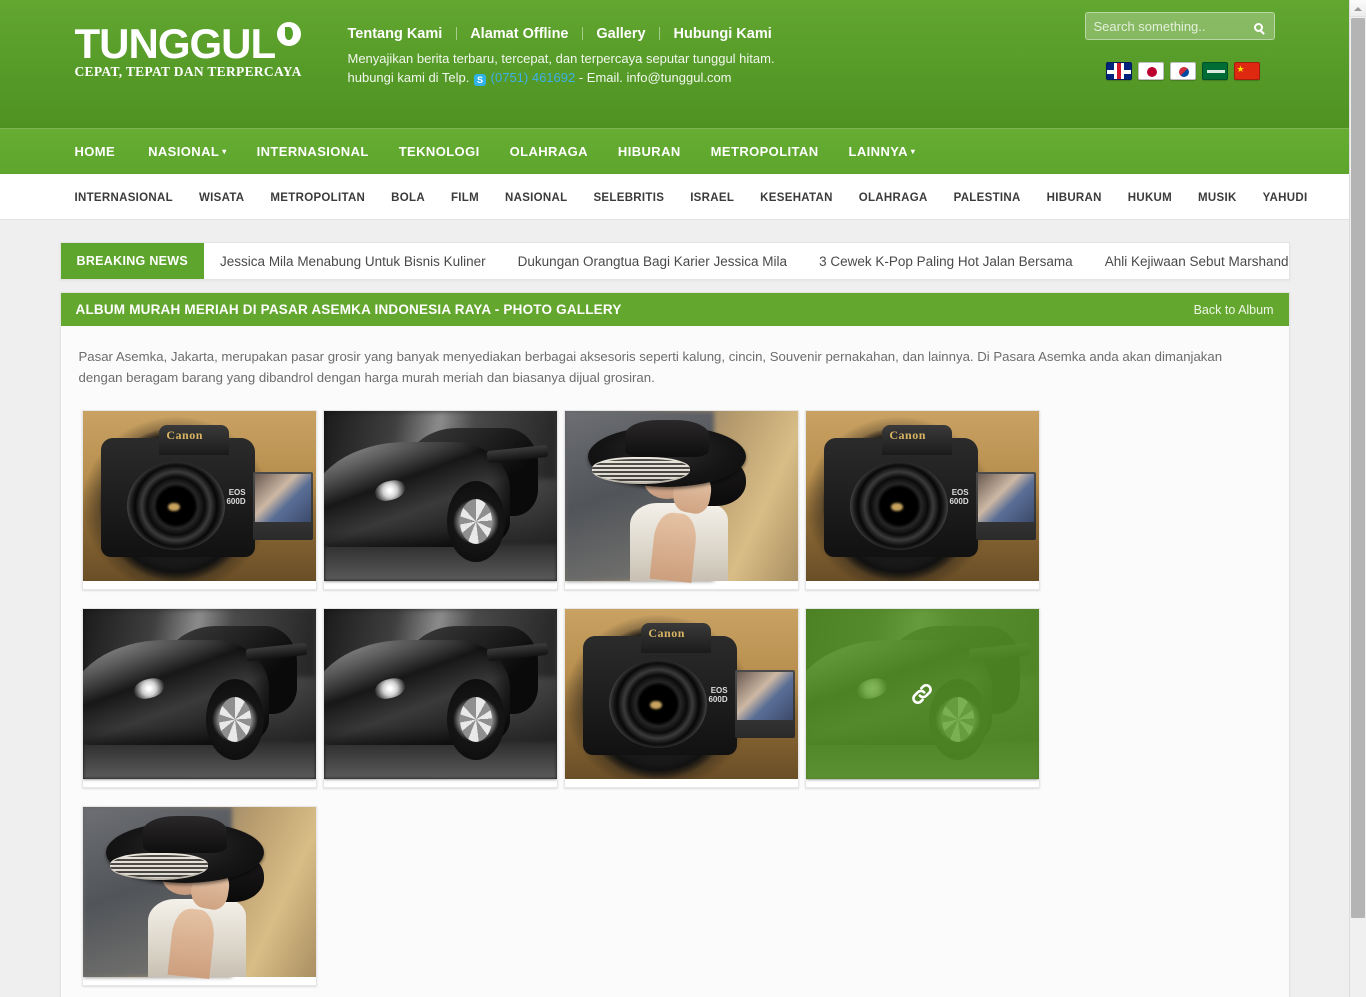 The height and width of the screenshot is (997, 1366). What do you see at coordinates (628, 197) in the screenshot?
I see `subnav-item-selebritis: SELEBRITIS` at bounding box center [628, 197].